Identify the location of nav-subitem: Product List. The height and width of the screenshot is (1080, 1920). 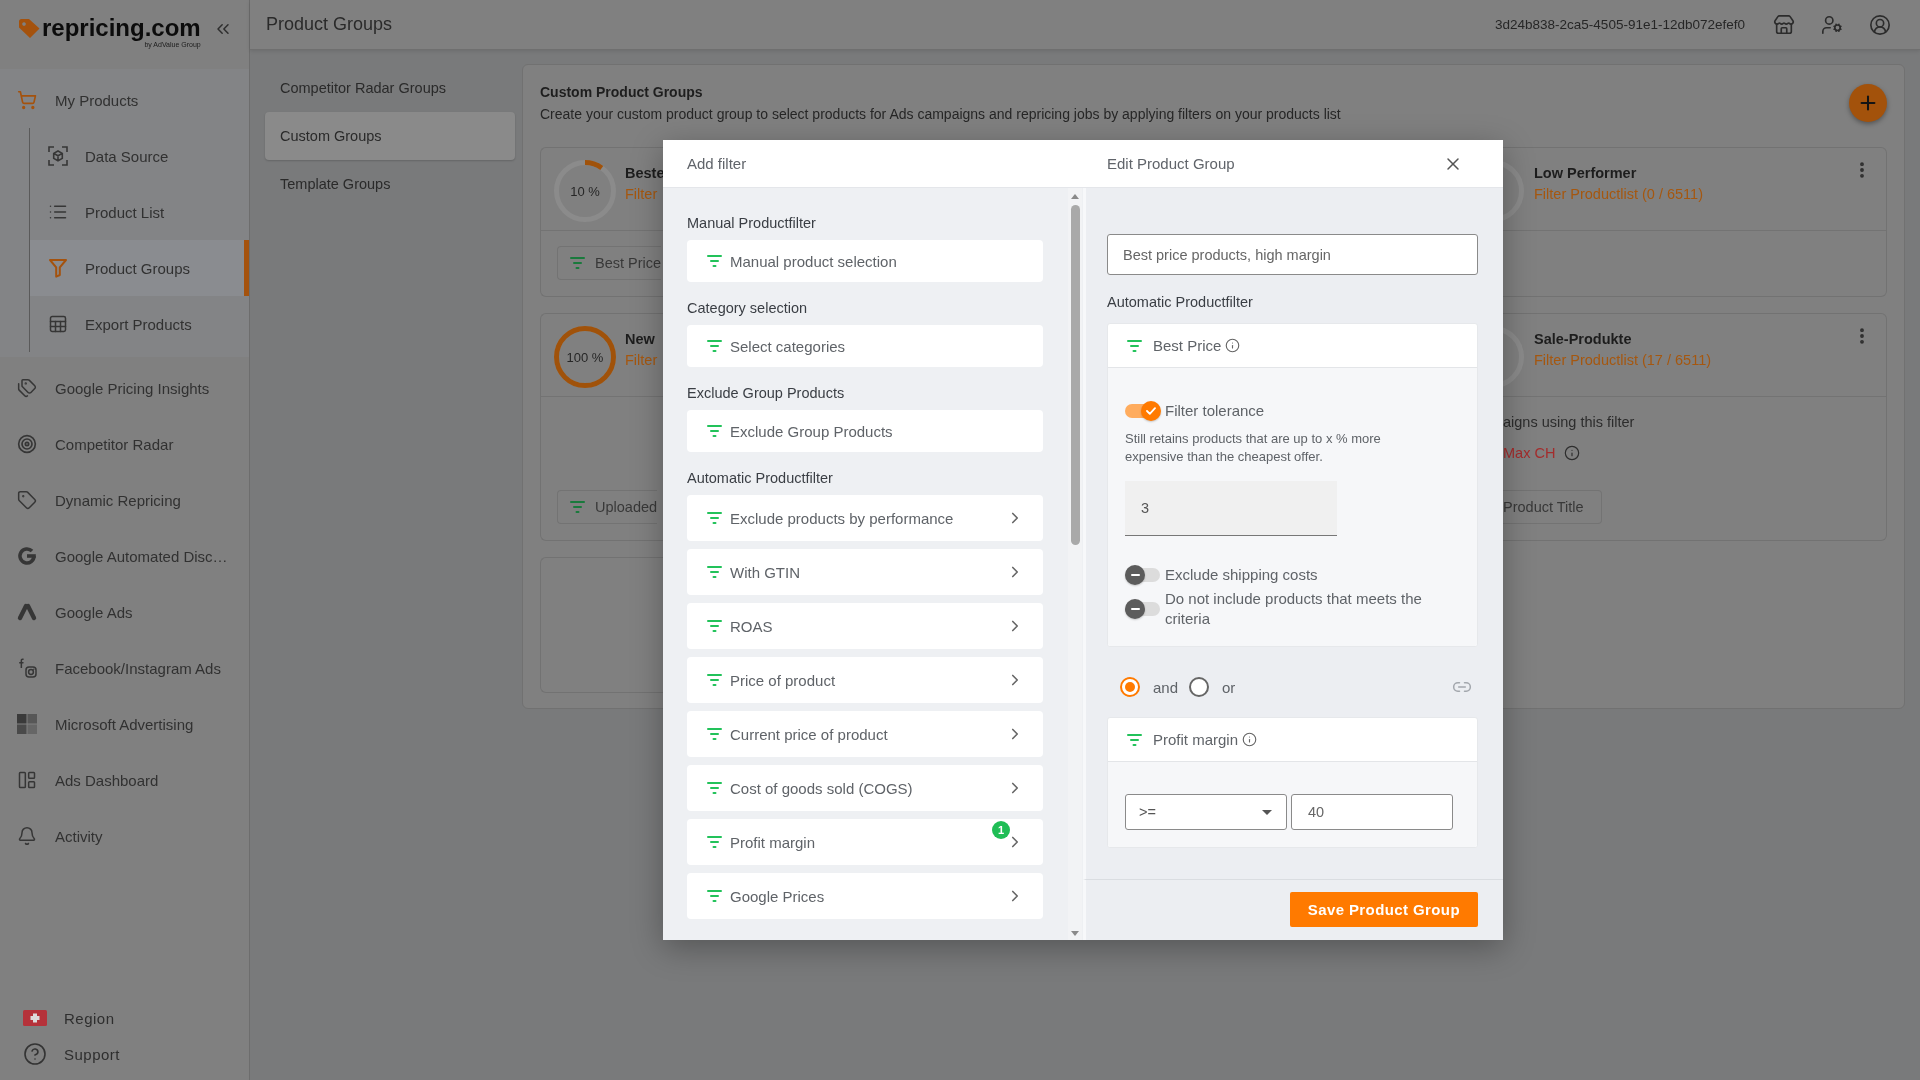
(139, 212).